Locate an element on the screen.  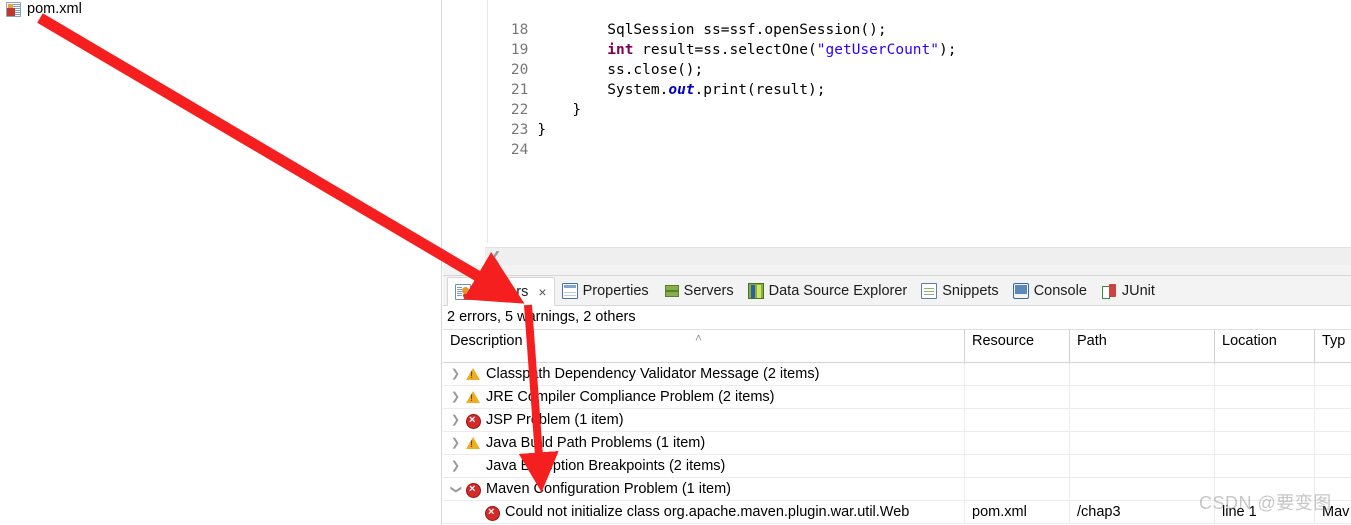
tab-junit: JUnit is located at coordinates (1128, 290).